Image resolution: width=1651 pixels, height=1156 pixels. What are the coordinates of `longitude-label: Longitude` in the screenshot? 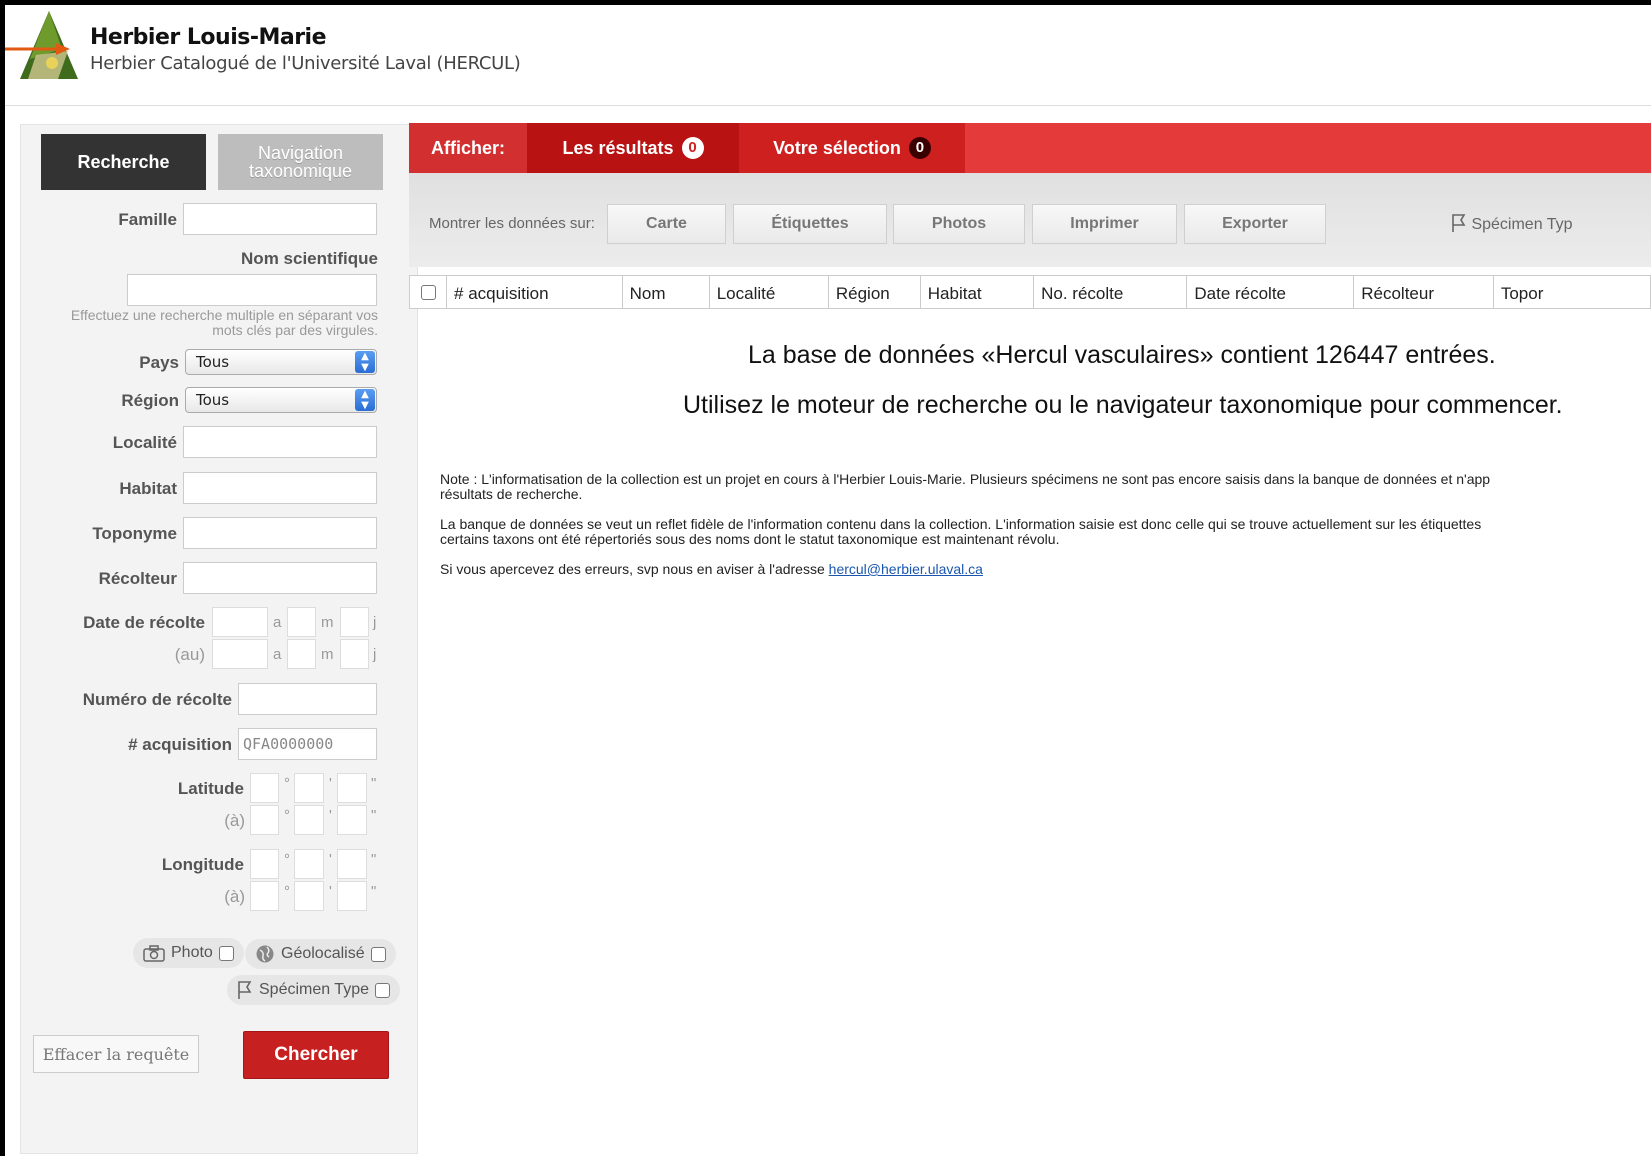 It's located at (202, 864).